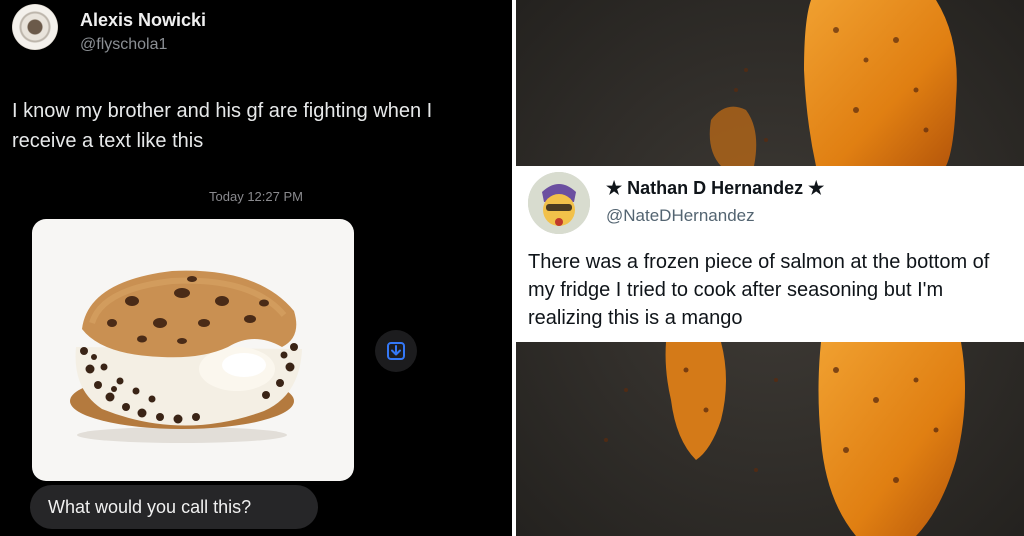  I want to click on download-icon, so click(396, 351).